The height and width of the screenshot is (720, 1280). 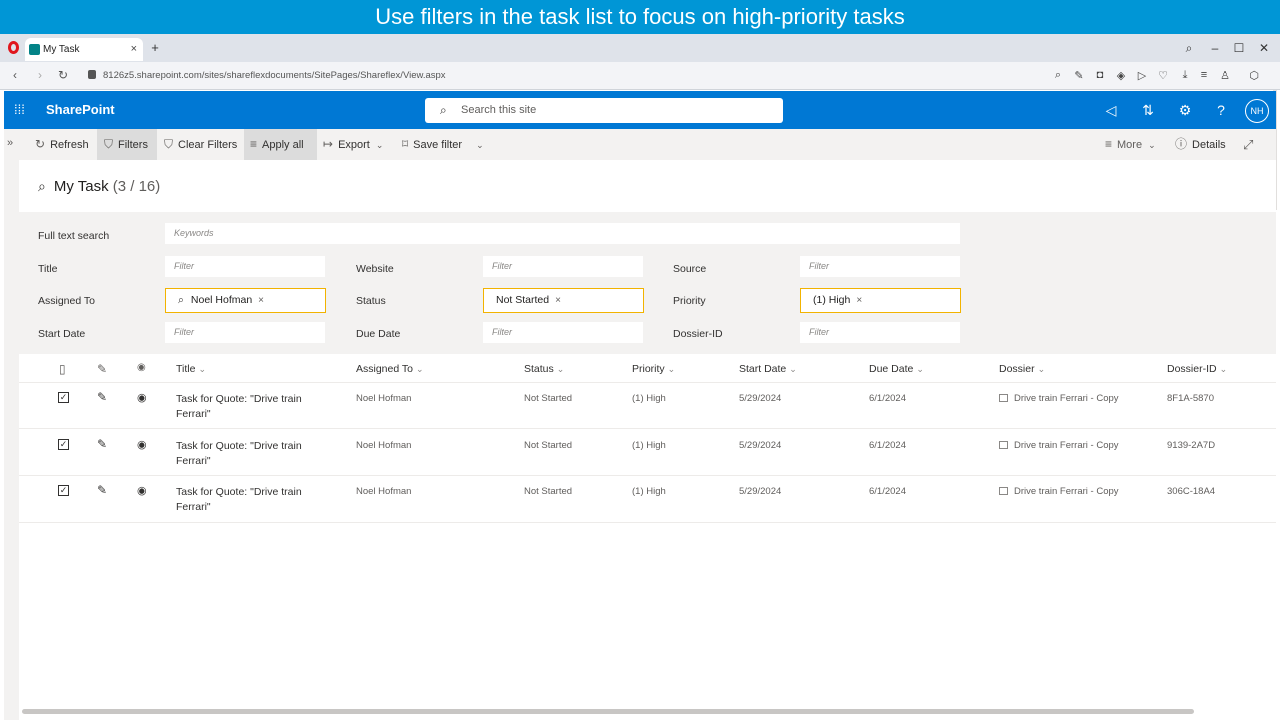 I want to click on sharepoint-favicon-icon, so click(x=34, y=49).